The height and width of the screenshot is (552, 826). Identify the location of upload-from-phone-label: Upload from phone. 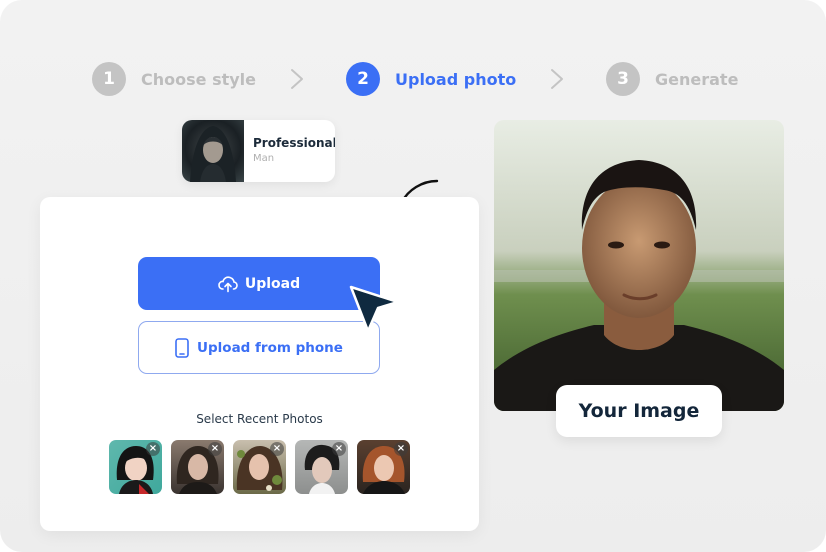
(270, 347).